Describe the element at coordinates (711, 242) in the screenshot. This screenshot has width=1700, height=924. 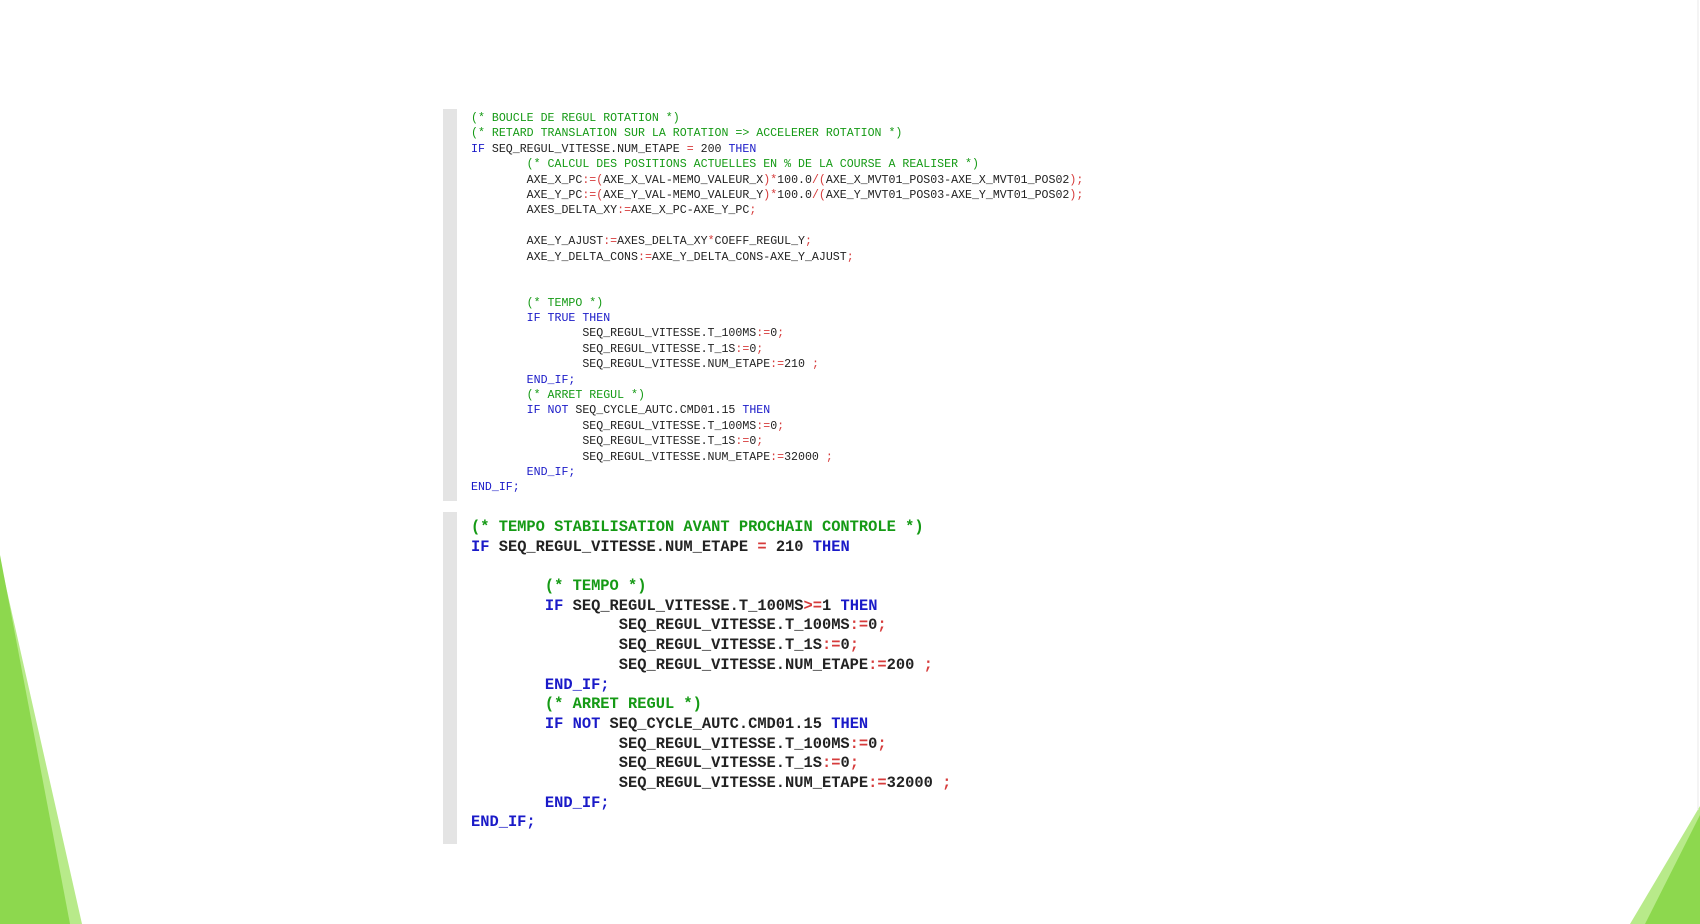
I see `code-operator: *` at that location.